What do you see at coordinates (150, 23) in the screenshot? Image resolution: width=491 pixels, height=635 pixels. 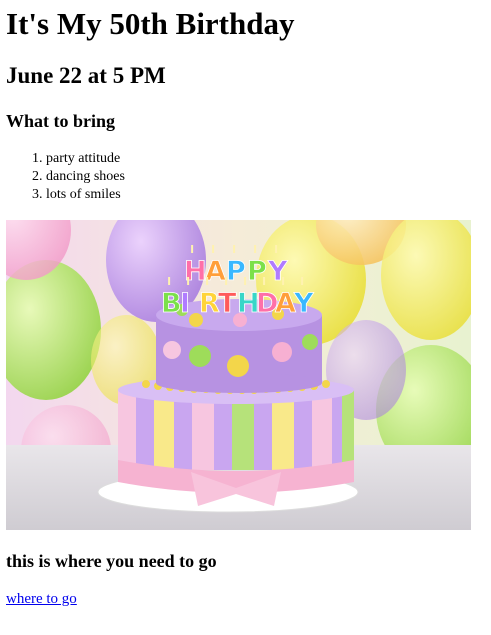 I see `page-title: It's My 50th Birthday` at bounding box center [150, 23].